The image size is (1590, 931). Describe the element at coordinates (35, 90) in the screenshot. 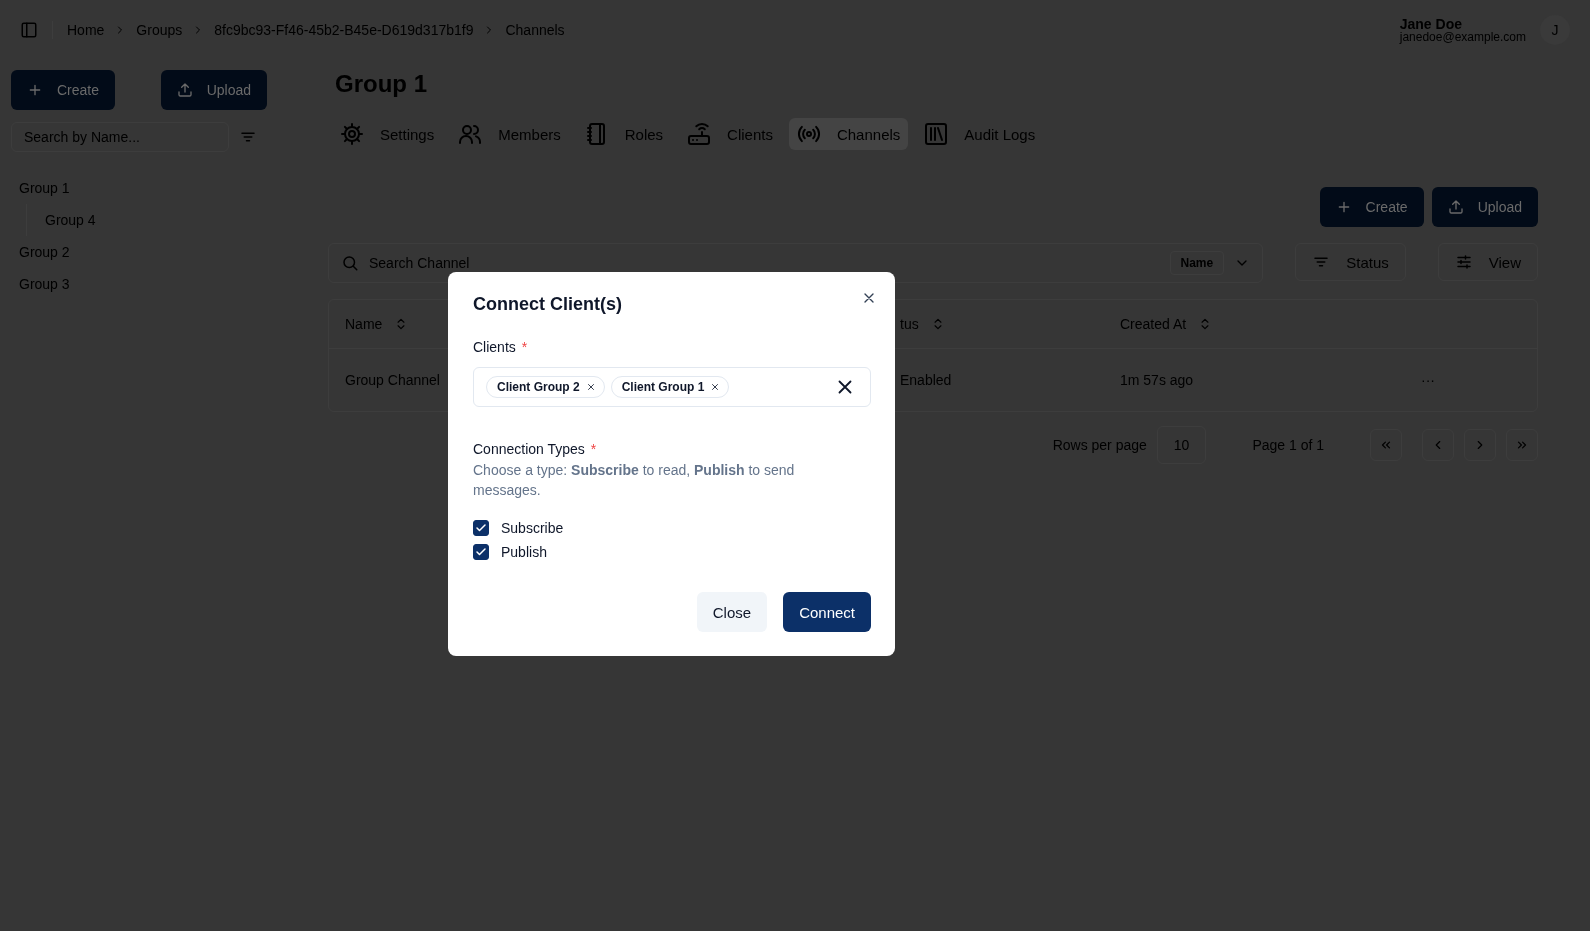

I see `plus-icon` at that location.